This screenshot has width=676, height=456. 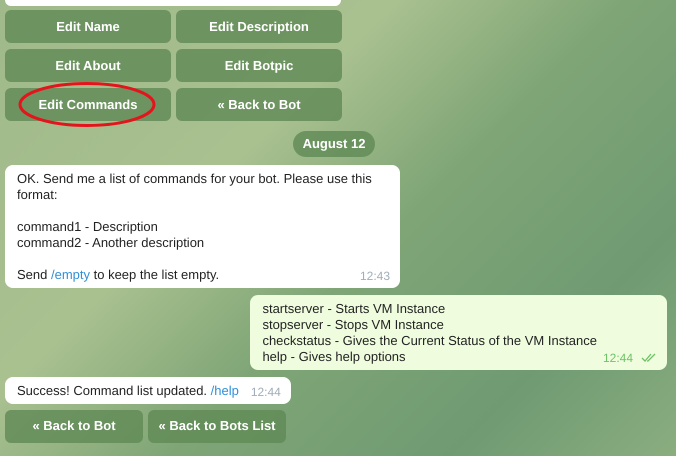 What do you see at coordinates (334, 143) in the screenshot?
I see `date-badge: August 12` at bounding box center [334, 143].